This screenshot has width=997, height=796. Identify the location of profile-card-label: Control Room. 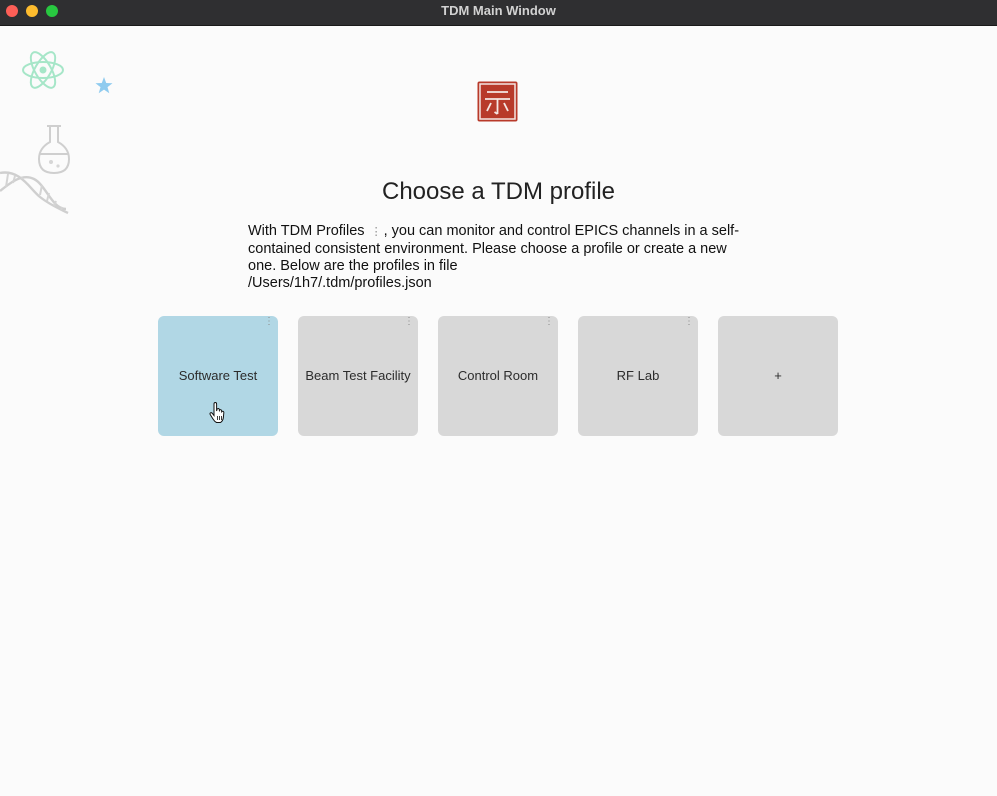
(498, 375).